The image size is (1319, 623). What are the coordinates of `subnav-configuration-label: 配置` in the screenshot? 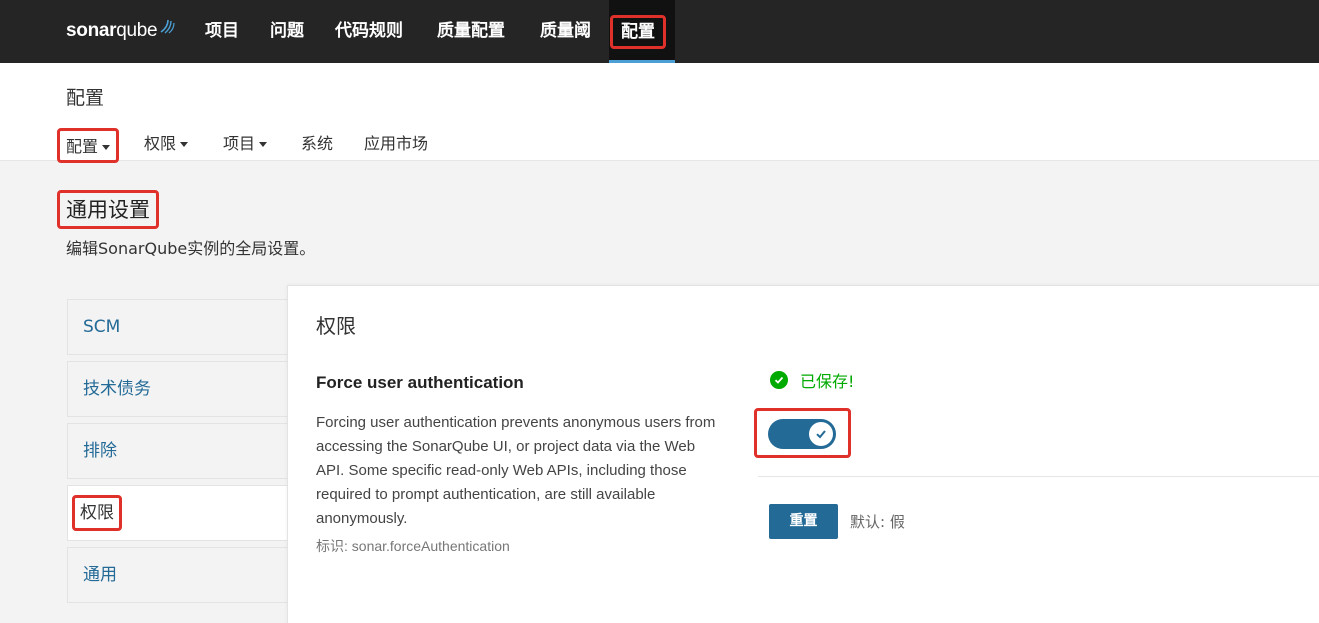 It's located at (82, 146).